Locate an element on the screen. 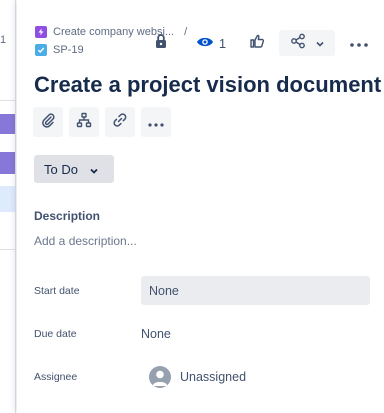 The image size is (384, 413). assignee-label: Assignee is located at coordinates (56, 377).